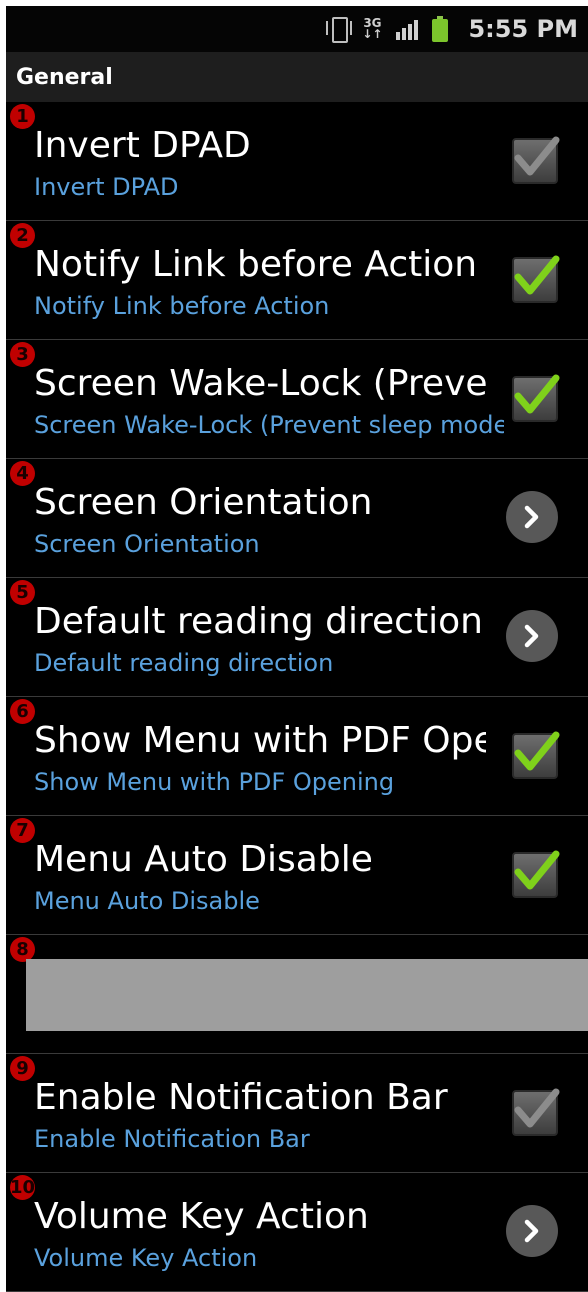  I want to click on battery-icon, so click(440, 29).